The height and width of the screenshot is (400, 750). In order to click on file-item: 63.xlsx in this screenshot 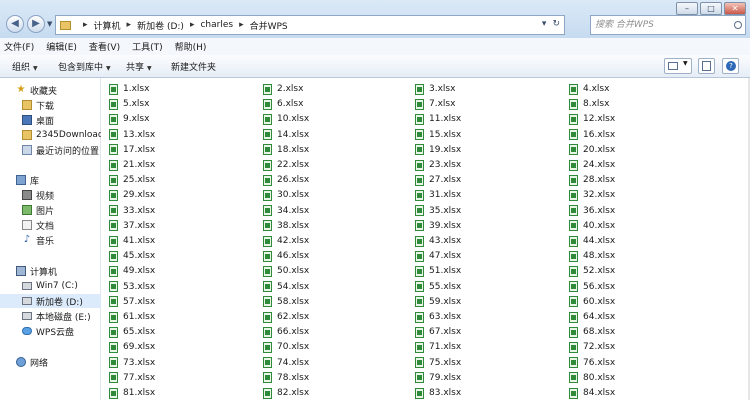, I will do `click(438, 317)`.